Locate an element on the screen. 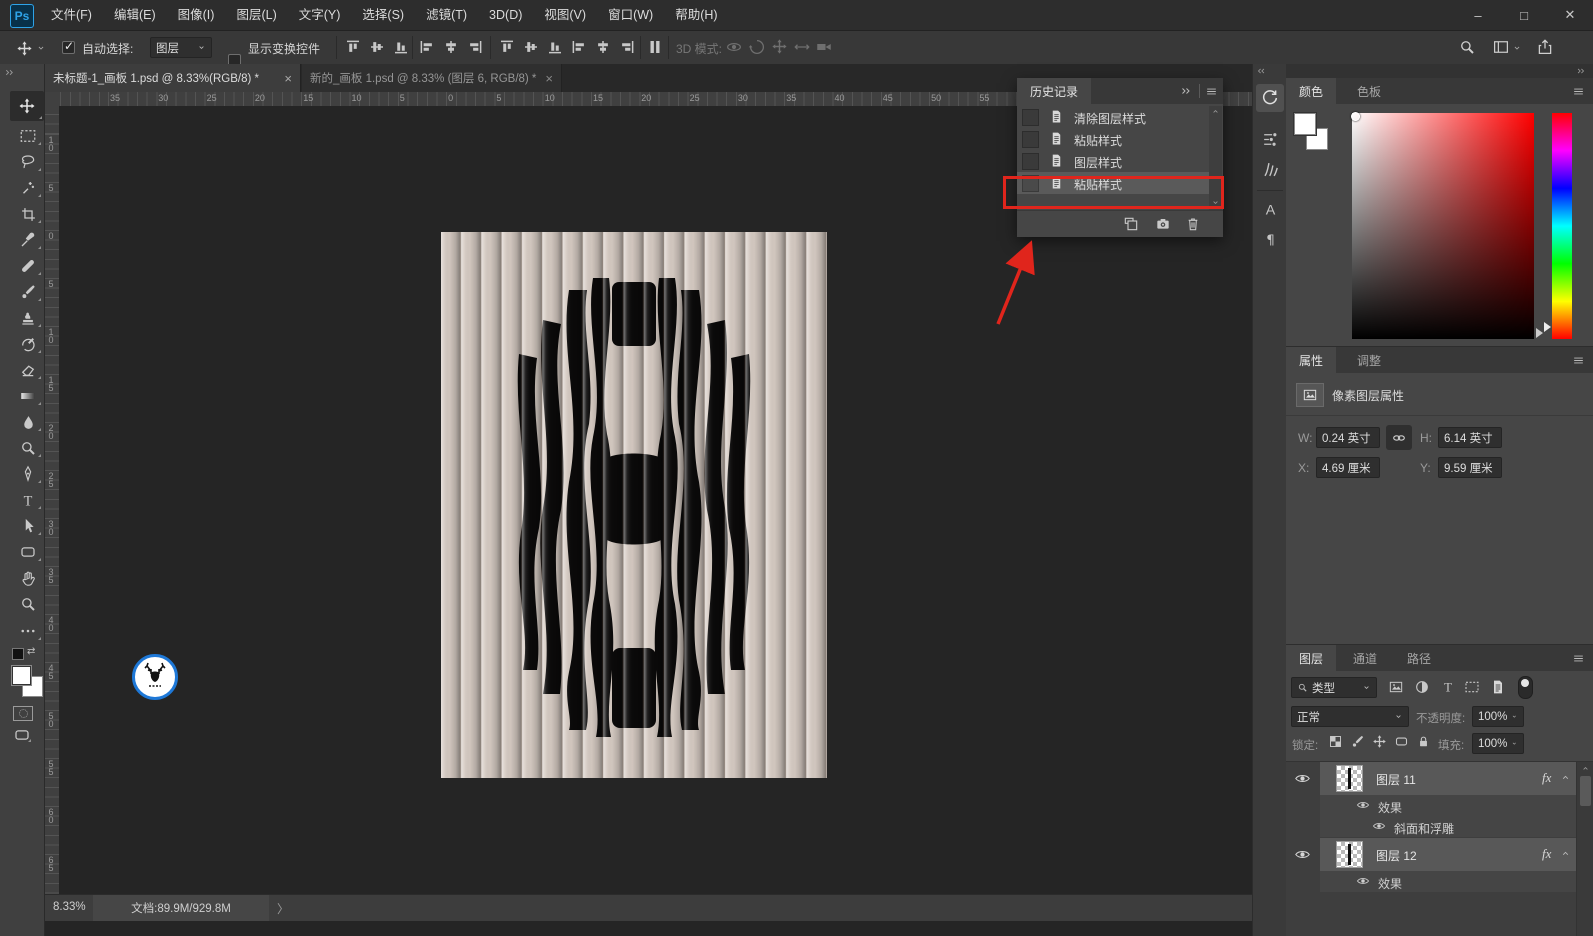  tab-document-1: 未标题-1_画板 1.psd @ 8.33%(RGB/8) * × is located at coordinates (173, 78).